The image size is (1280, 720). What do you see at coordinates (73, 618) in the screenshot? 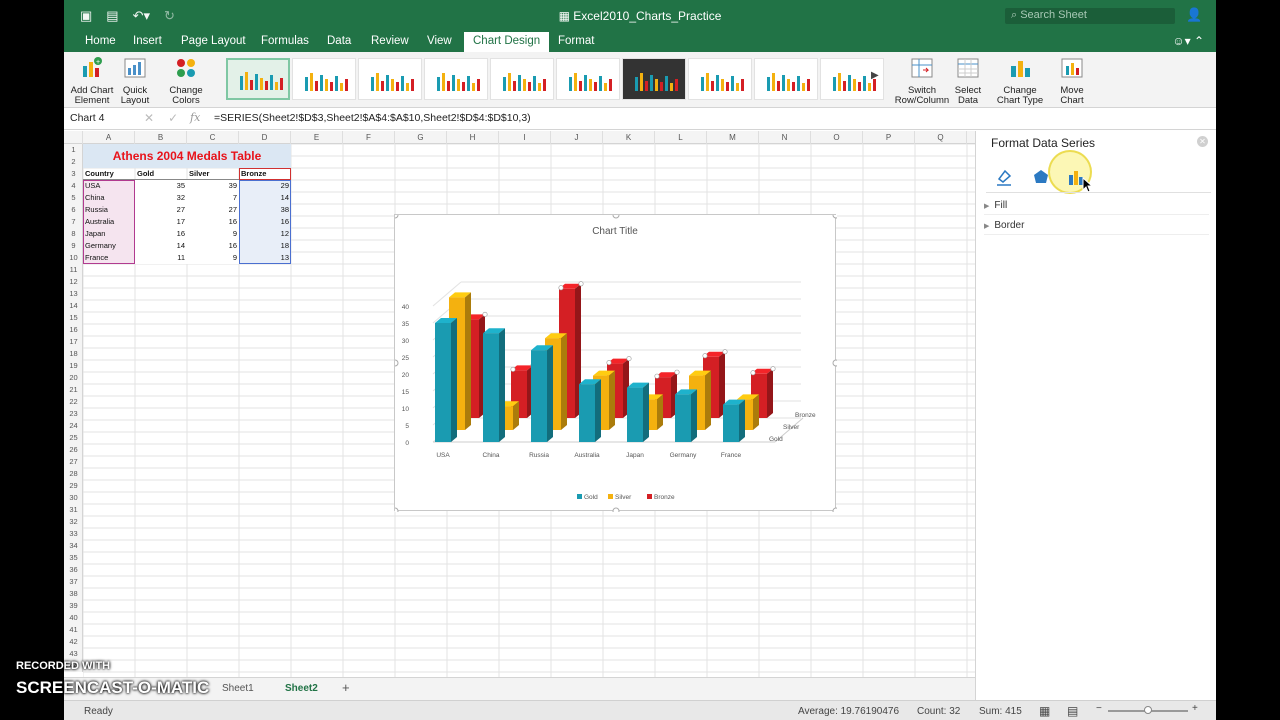
I see `row-header: 40` at bounding box center [73, 618].